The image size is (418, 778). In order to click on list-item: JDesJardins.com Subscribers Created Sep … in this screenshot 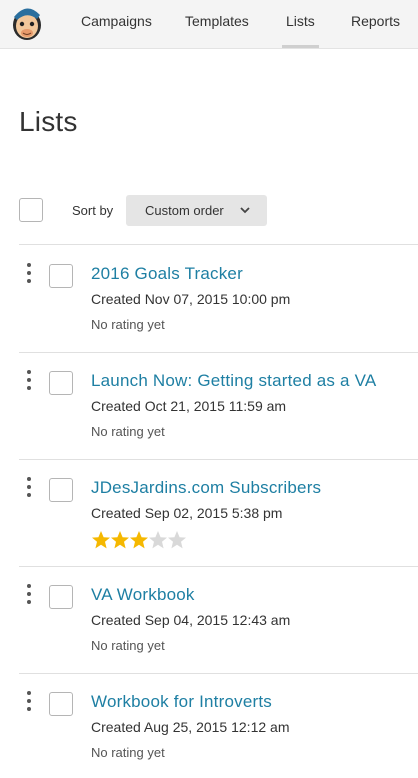, I will do `click(209, 512)`.